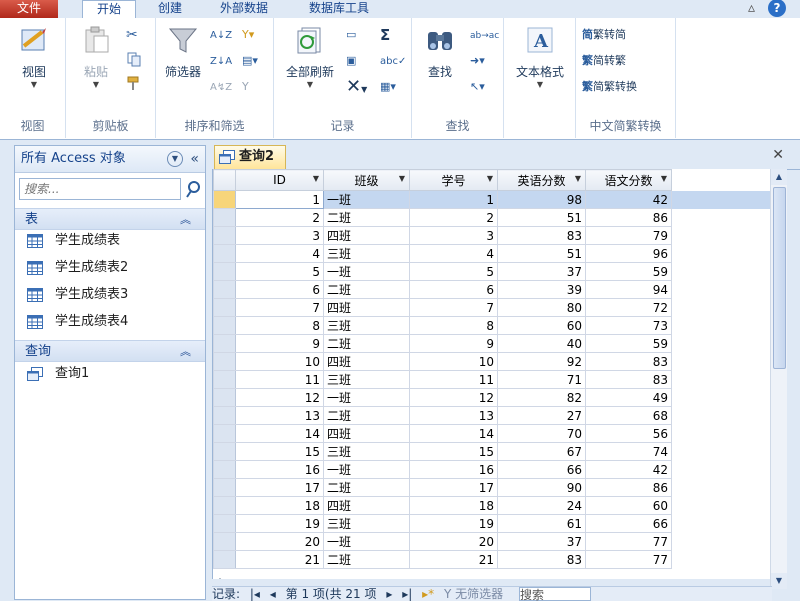 This screenshot has height=601, width=800. What do you see at coordinates (628, 397) in the screenshot?
I see `cell-chinese-score: 49` at bounding box center [628, 397].